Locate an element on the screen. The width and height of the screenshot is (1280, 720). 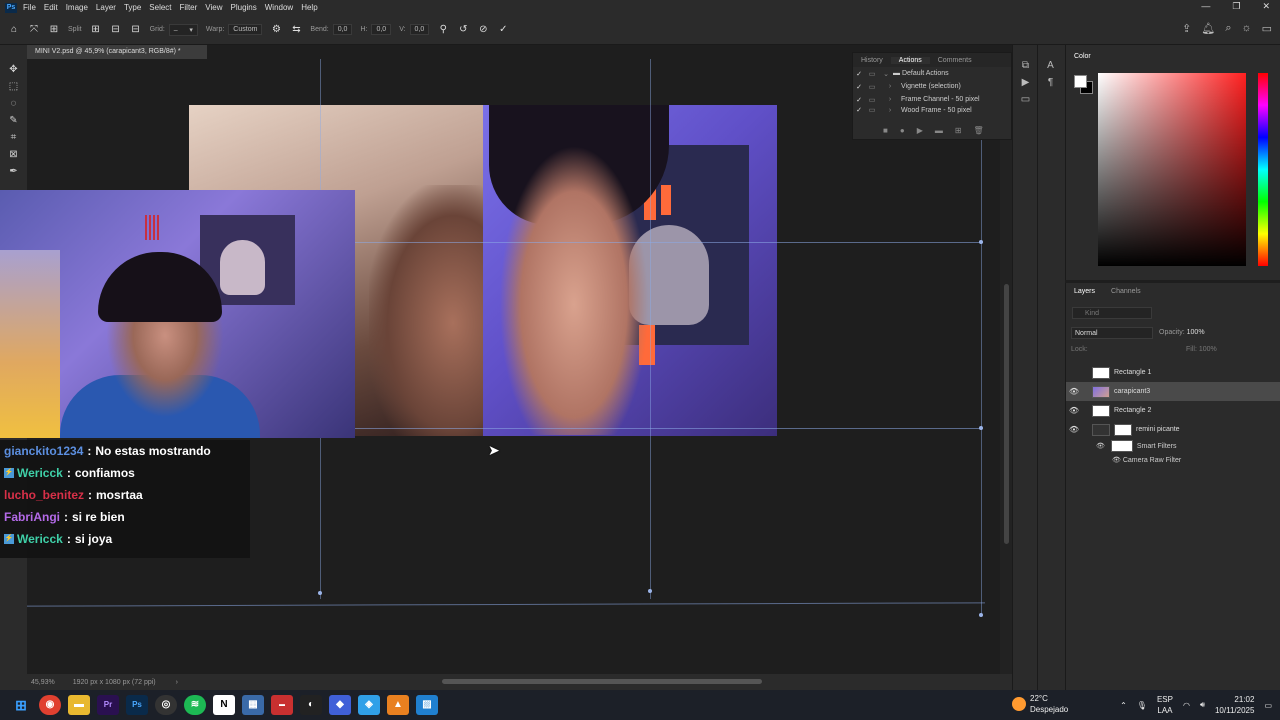
layer-row: 👁︎ carapicant3 is located at coordinates (1173, 391).